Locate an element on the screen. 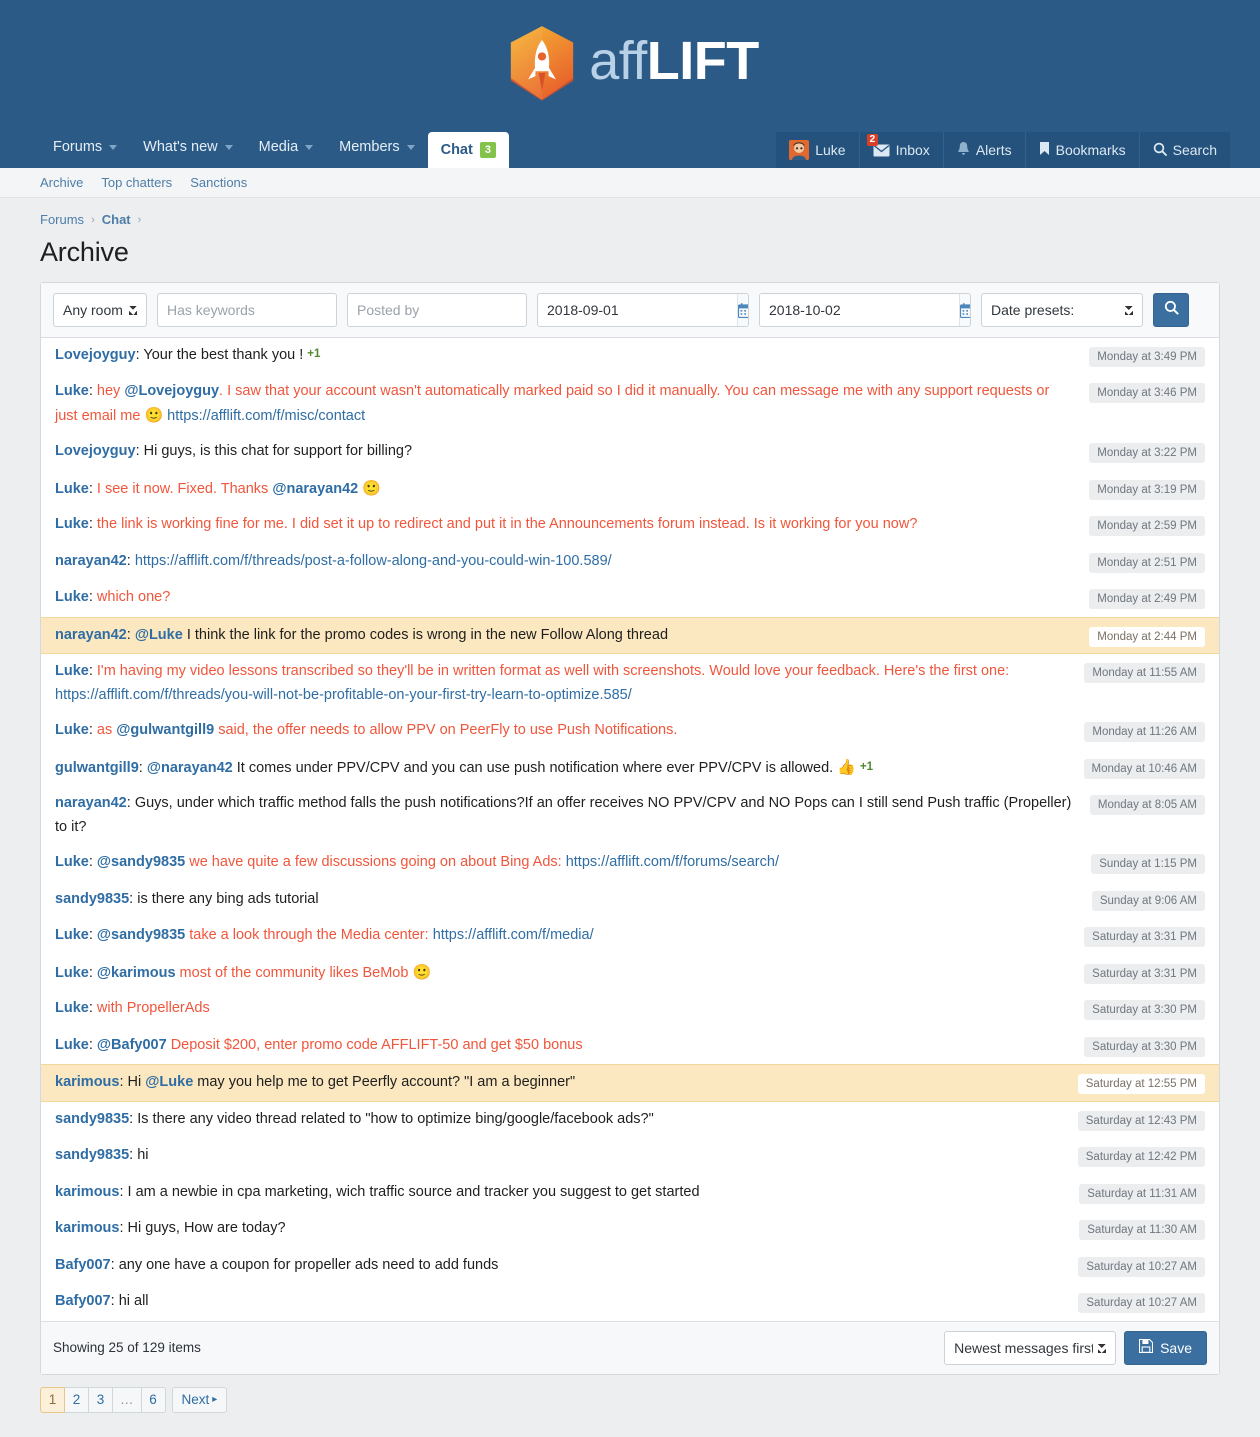  message-timestamp: Monday at 10:46 AM is located at coordinates (1144, 768).